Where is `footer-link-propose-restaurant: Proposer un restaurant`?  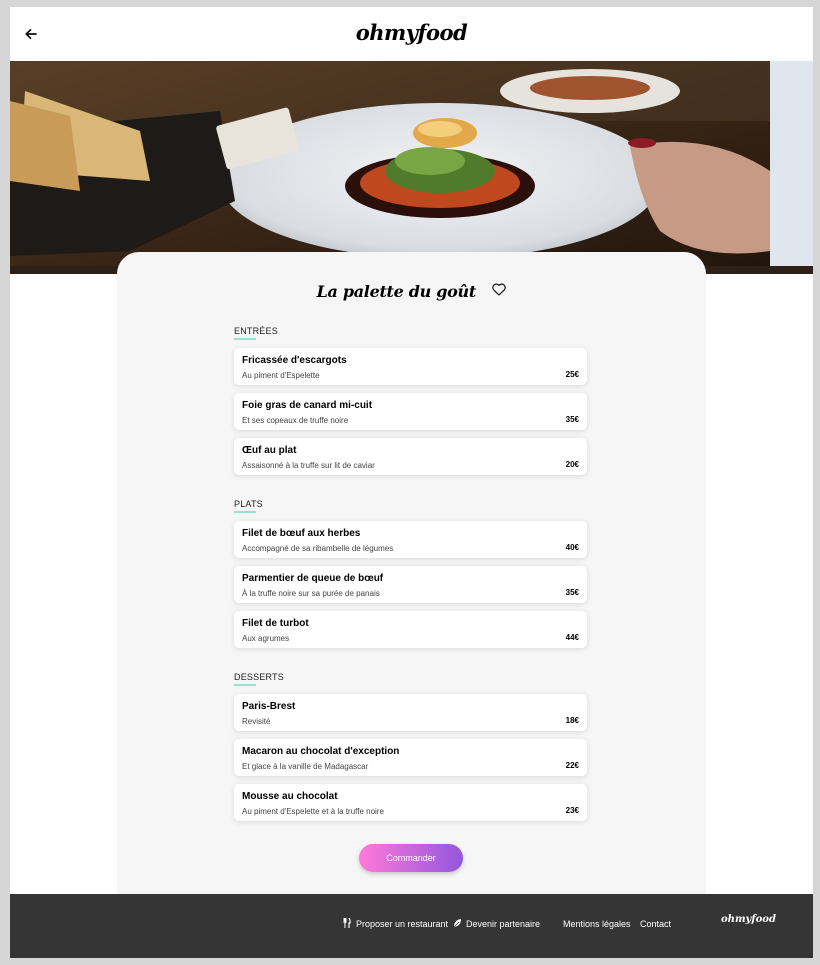
footer-link-propose-restaurant: Proposer un restaurant is located at coordinates (402, 924).